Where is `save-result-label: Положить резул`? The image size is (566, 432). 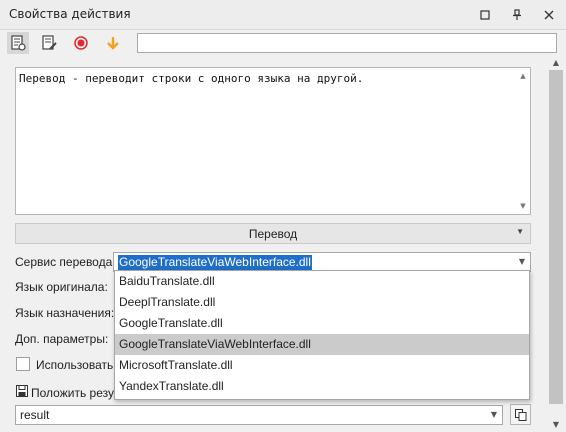 save-result-label: Положить резул is located at coordinates (76, 393).